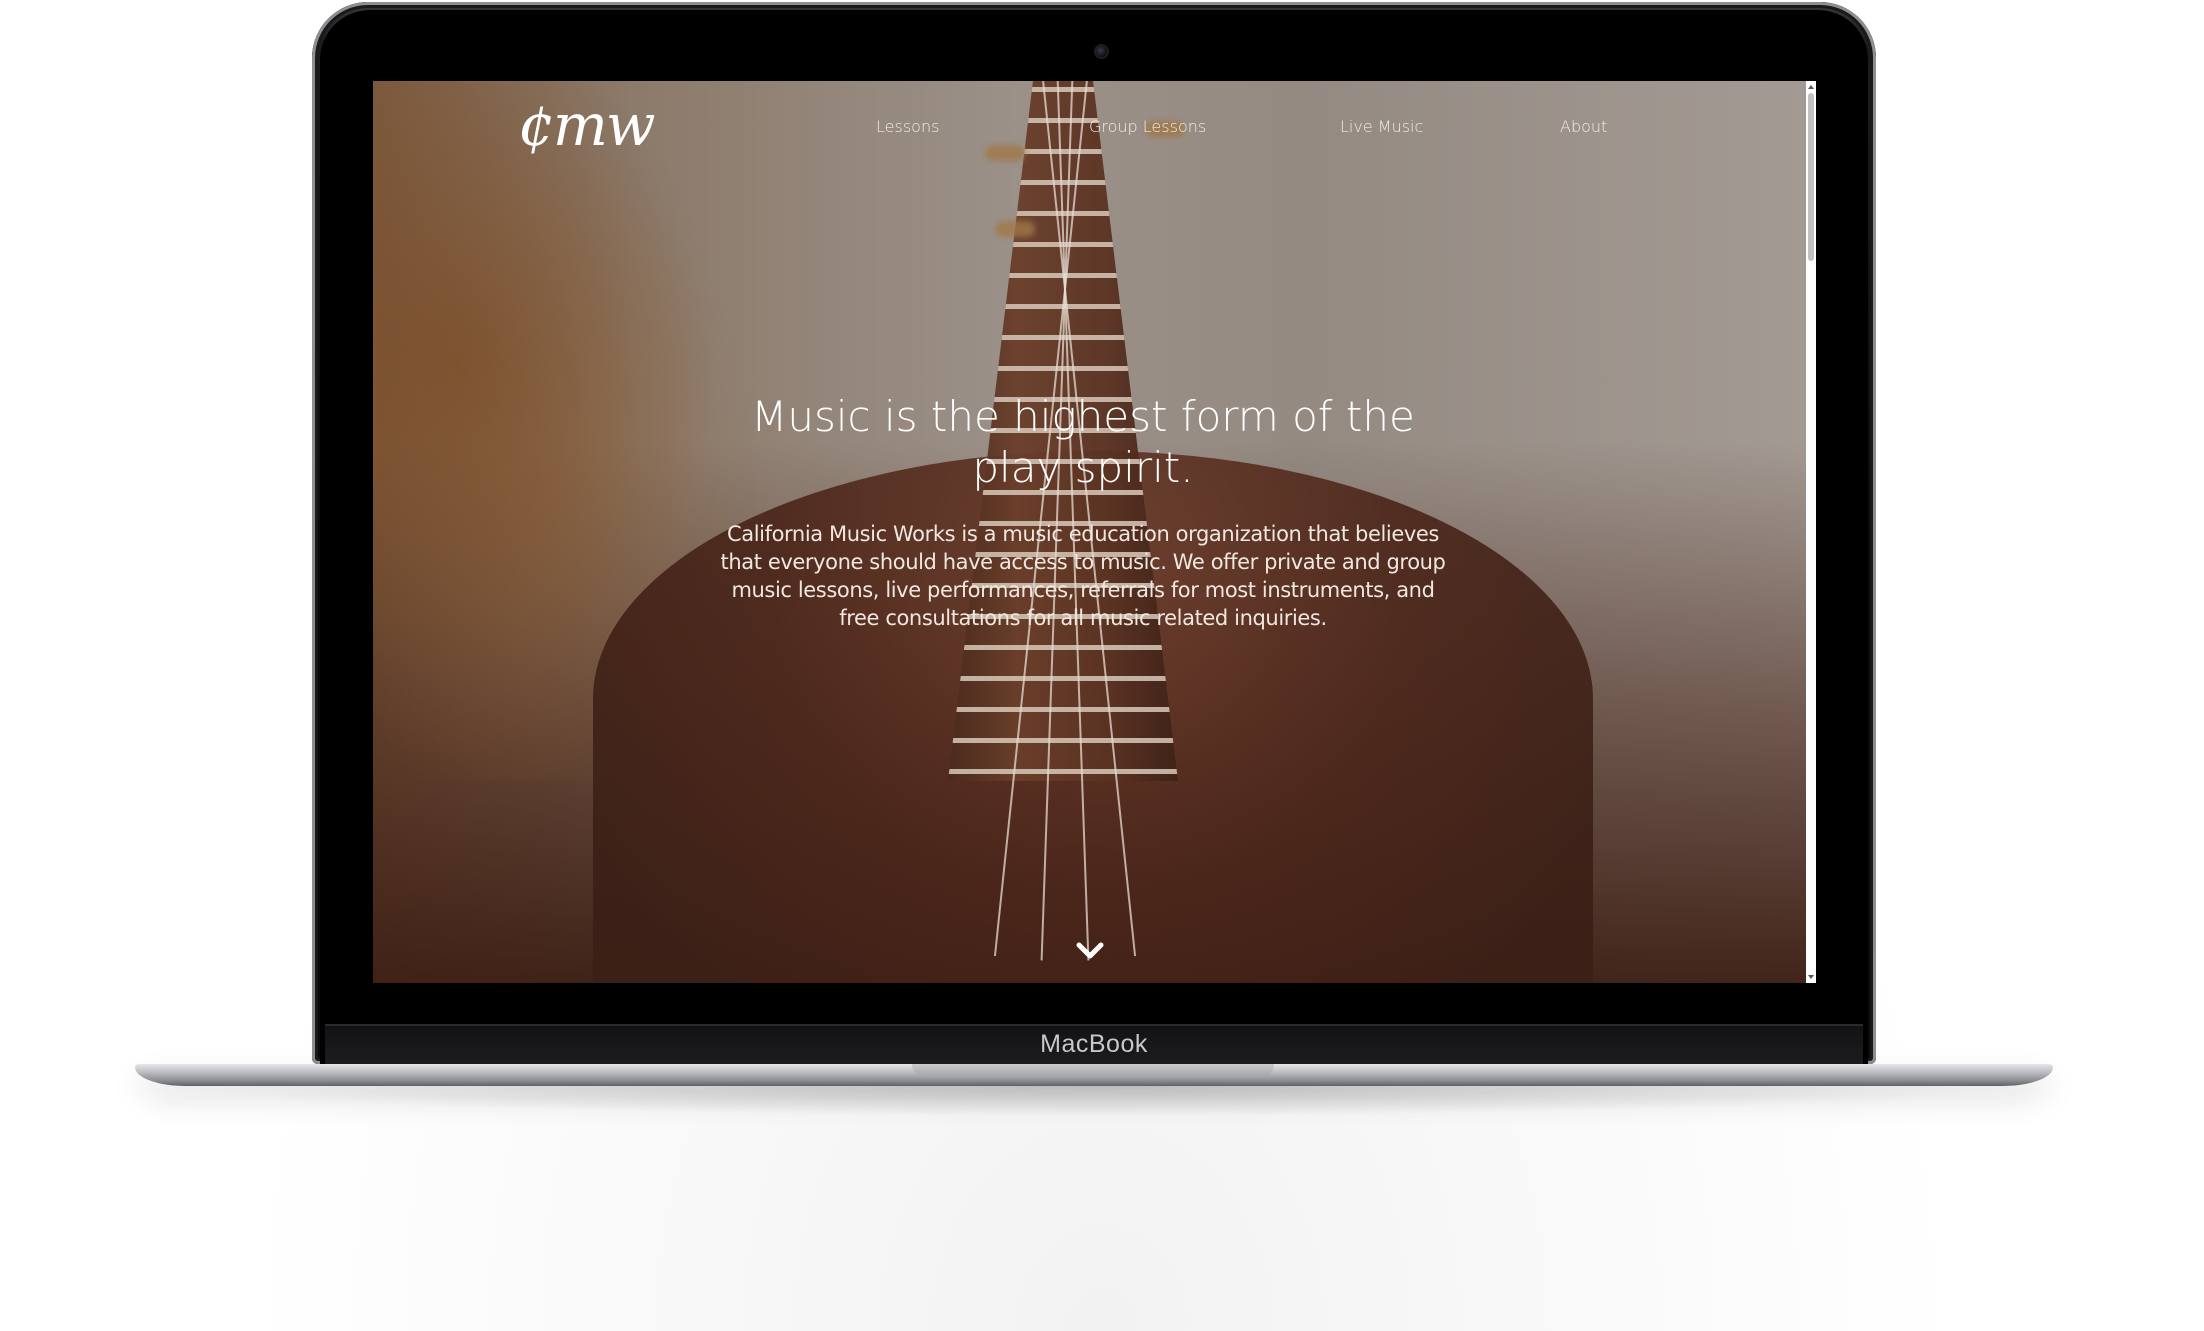  I want to click on nav-lessons: Lessons, so click(907, 126).